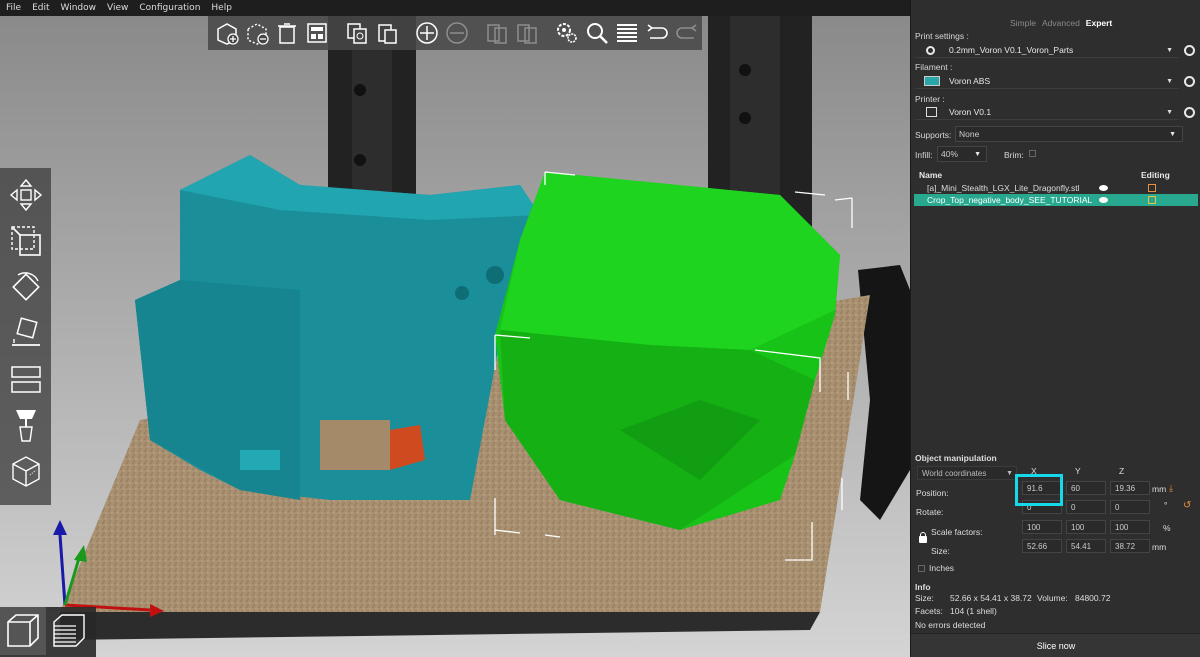  Describe the element at coordinates (567, 33) in the screenshot. I see `settings-icon` at that location.